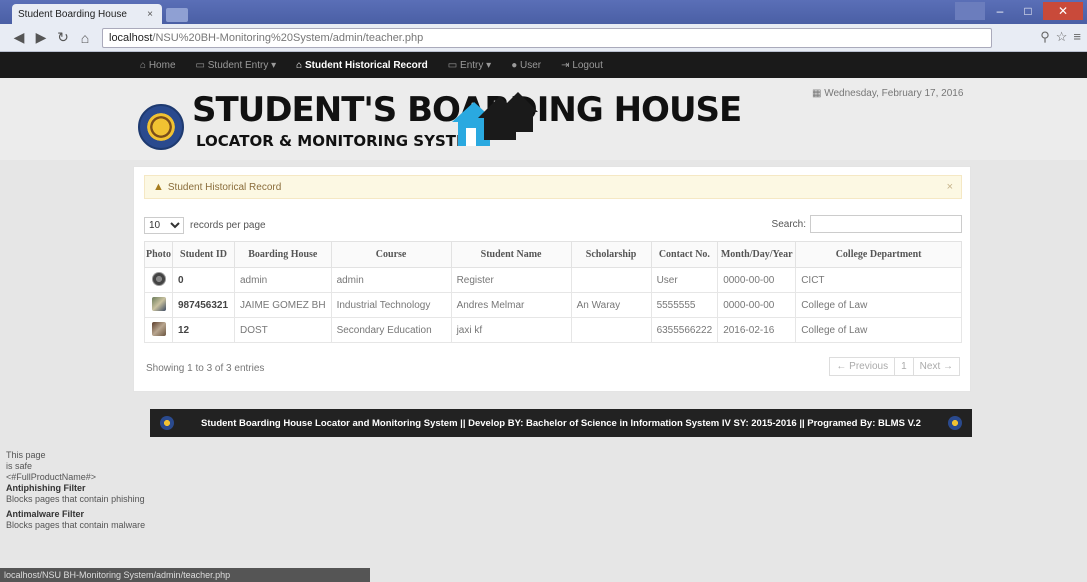 The height and width of the screenshot is (582, 1087). What do you see at coordinates (543, 12) in the screenshot?
I see `browser-tabstrip: Student Boarding House × ‒ □ ✕` at bounding box center [543, 12].